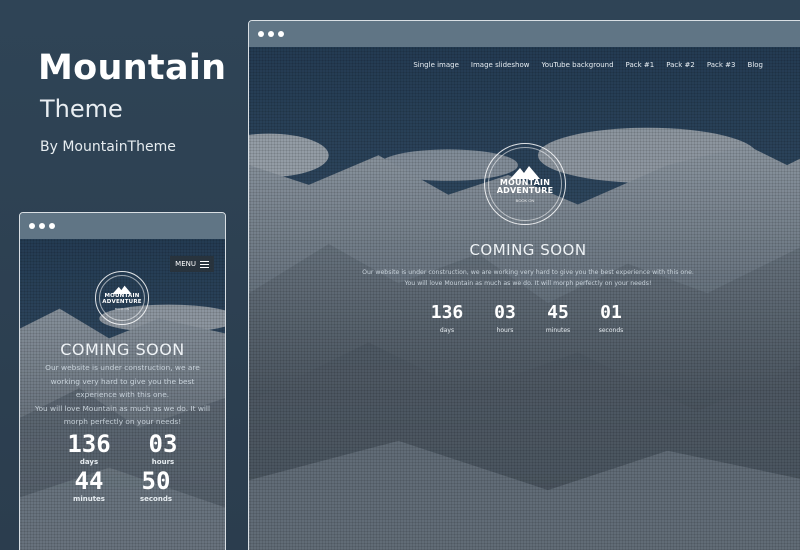  Describe the element at coordinates (81, 109) in the screenshot. I see `promo-subtitle: Theme` at that location.